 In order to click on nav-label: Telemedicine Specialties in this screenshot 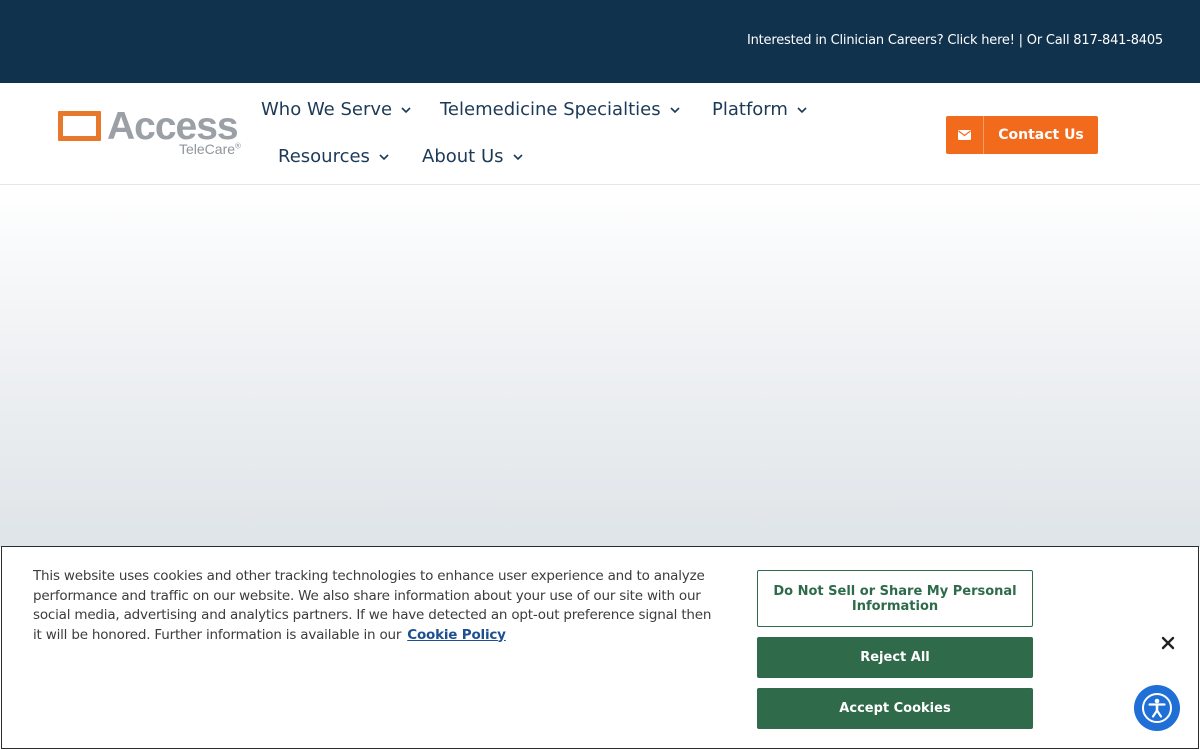, I will do `click(550, 109)`.